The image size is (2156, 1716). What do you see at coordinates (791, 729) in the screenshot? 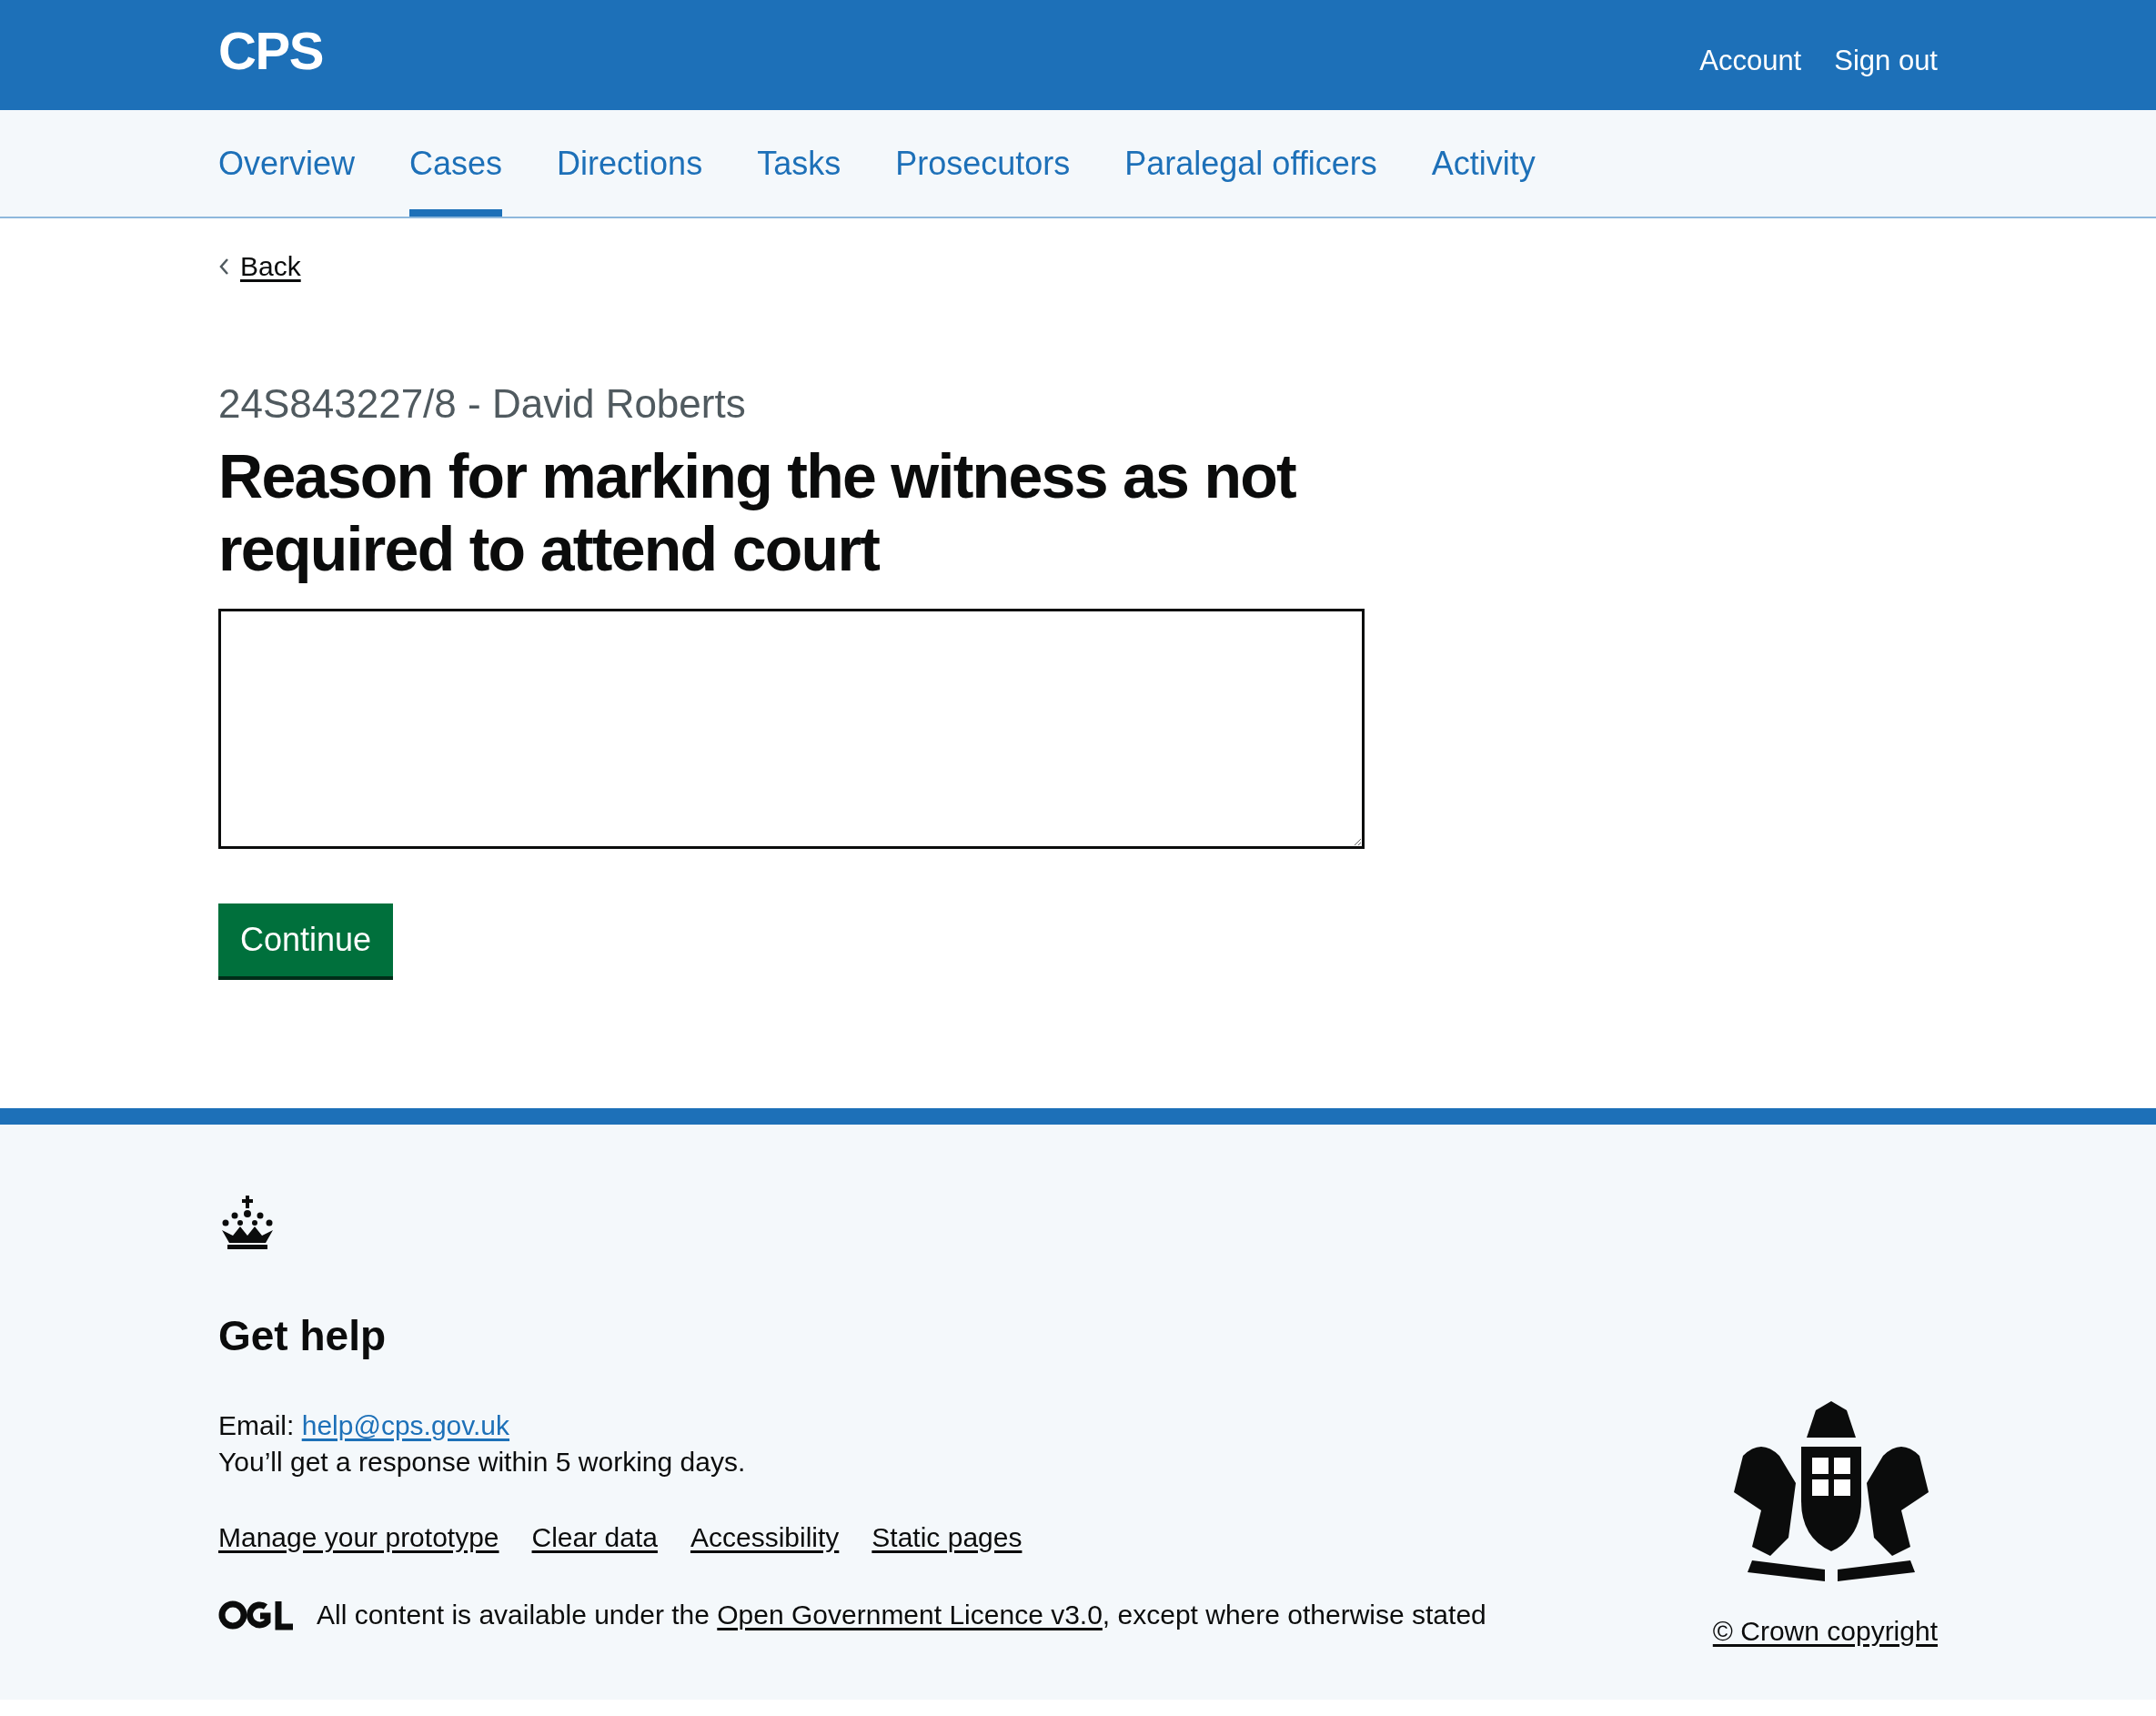
I see `reason-textarea` at bounding box center [791, 729].